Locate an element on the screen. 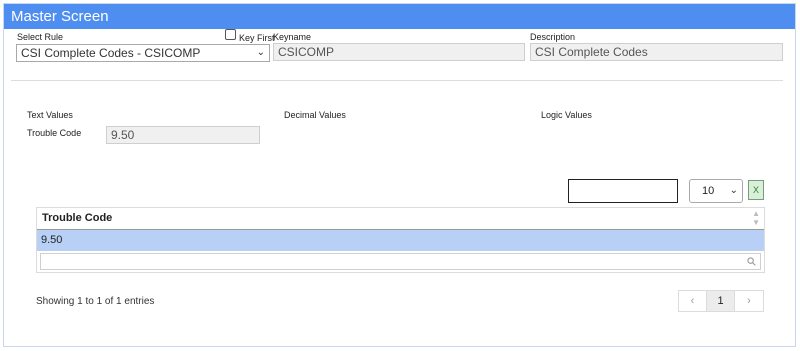 The image size is (800, 351). excel-icon: X is located at coordinates (755, 190).